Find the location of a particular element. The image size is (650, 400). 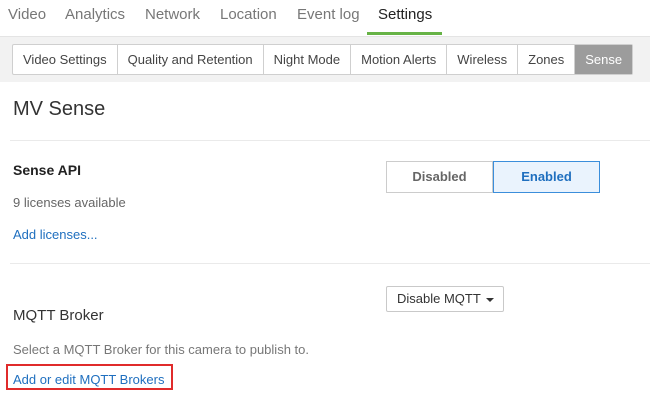

caret-down-icon is located at coordinates (490, 300).